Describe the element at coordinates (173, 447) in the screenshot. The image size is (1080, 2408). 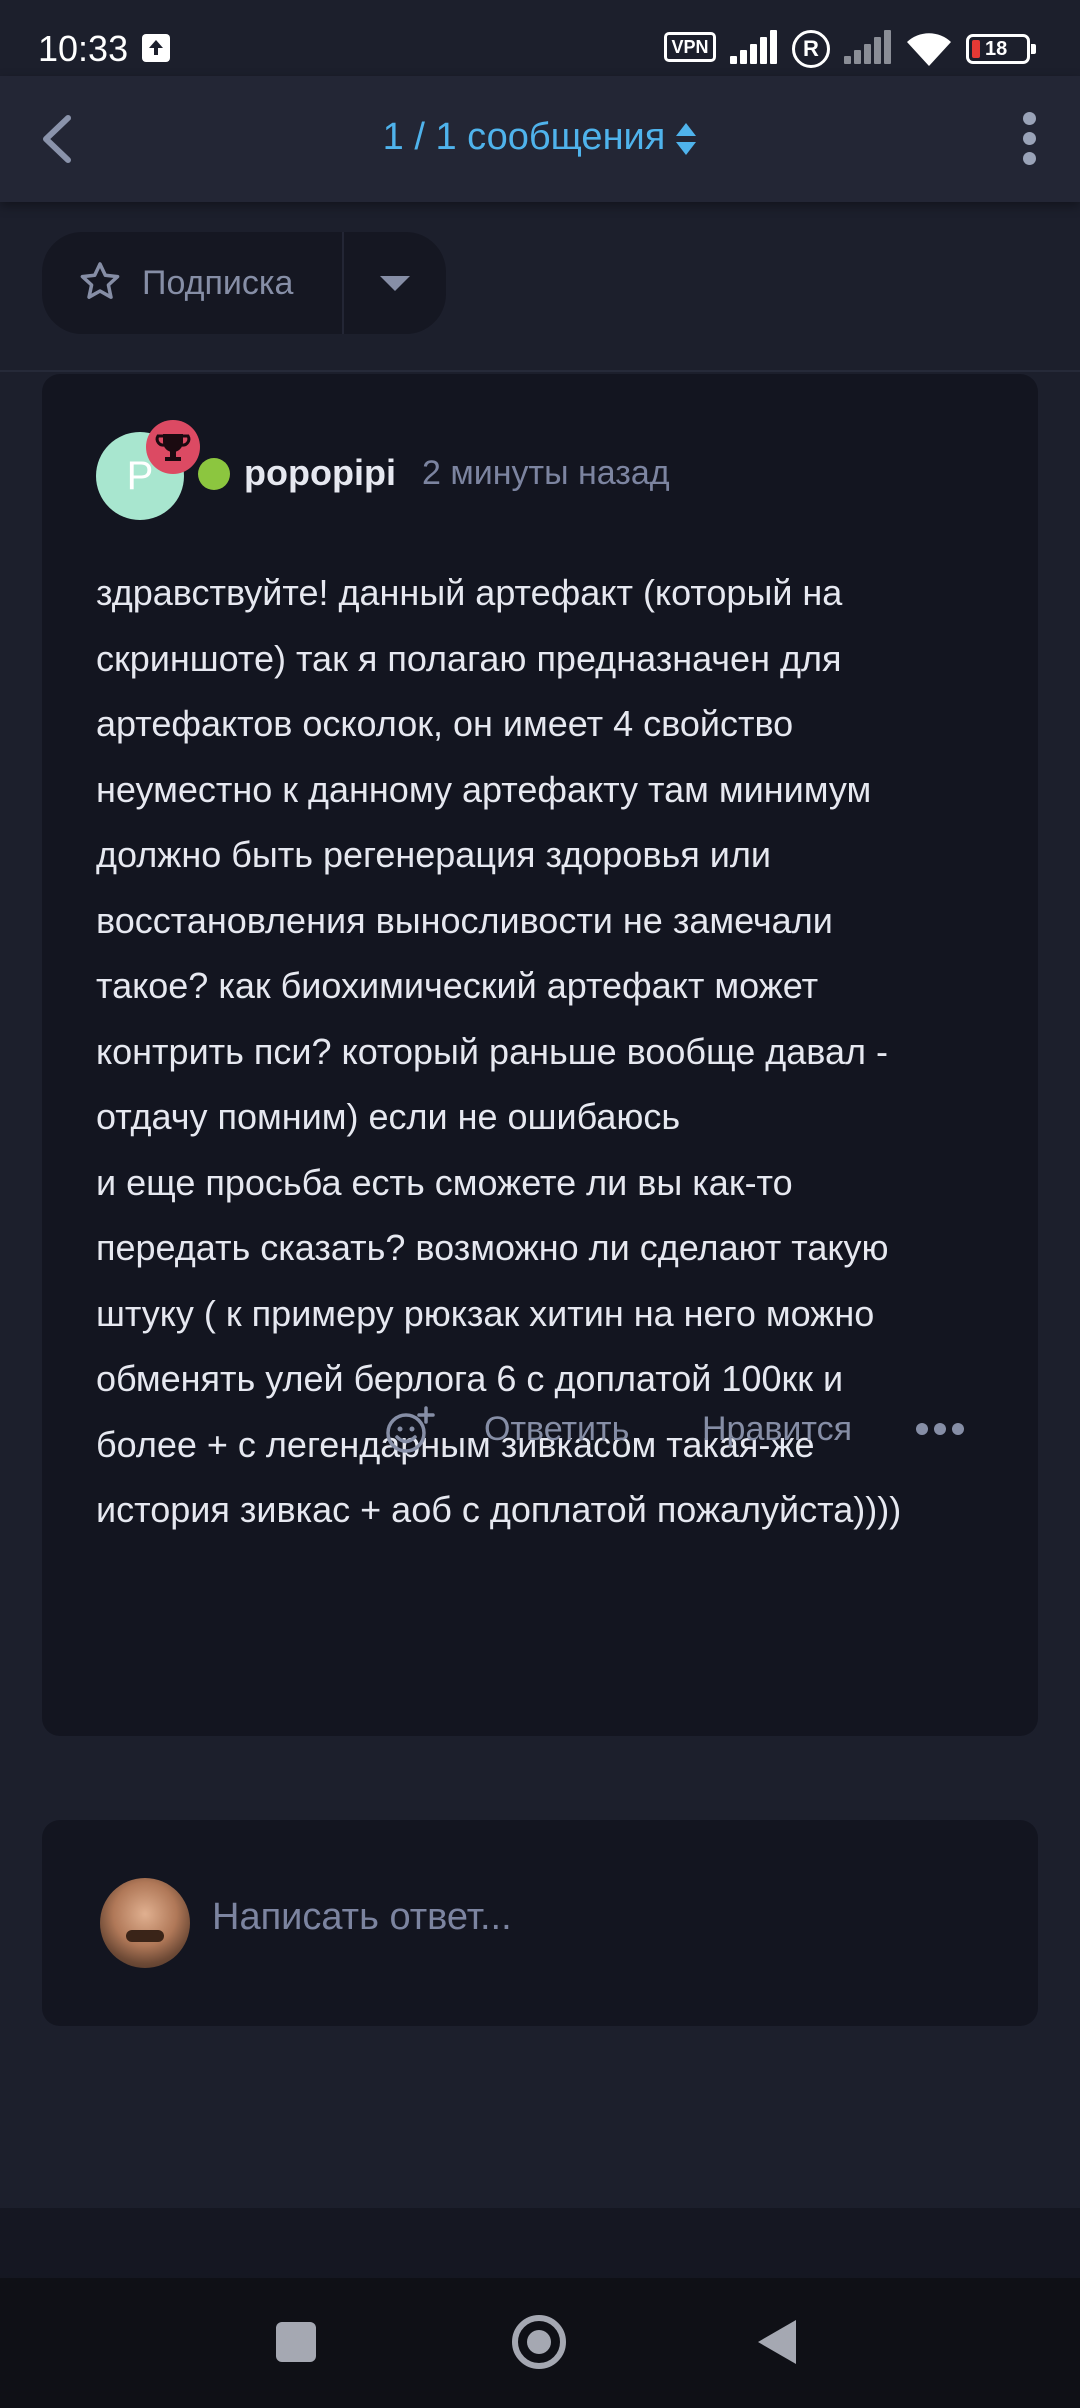
I see `trophy-icon` at that location.